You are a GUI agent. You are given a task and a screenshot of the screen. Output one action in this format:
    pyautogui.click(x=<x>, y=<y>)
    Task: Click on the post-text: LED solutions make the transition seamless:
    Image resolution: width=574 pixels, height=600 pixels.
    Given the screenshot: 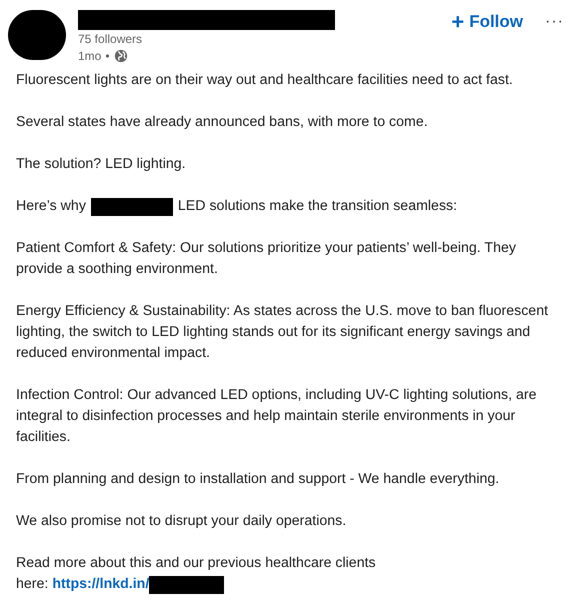 What is the action you would take?
    pyautogui.click(x=318, y=206)
    